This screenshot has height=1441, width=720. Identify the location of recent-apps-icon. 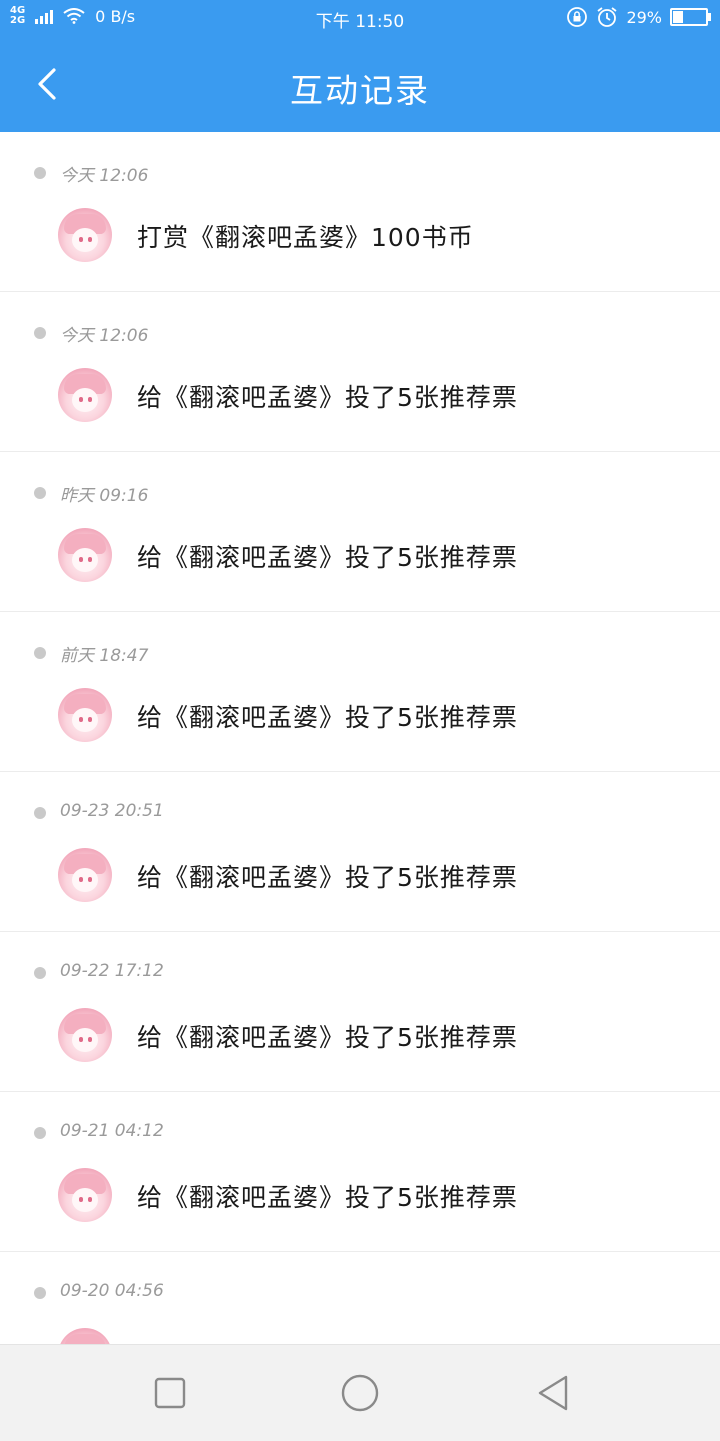
(170, 1393).